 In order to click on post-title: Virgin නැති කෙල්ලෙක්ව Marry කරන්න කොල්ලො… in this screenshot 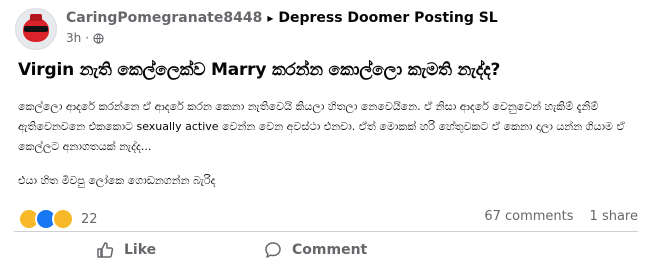, I will do `click(259, 70)`.